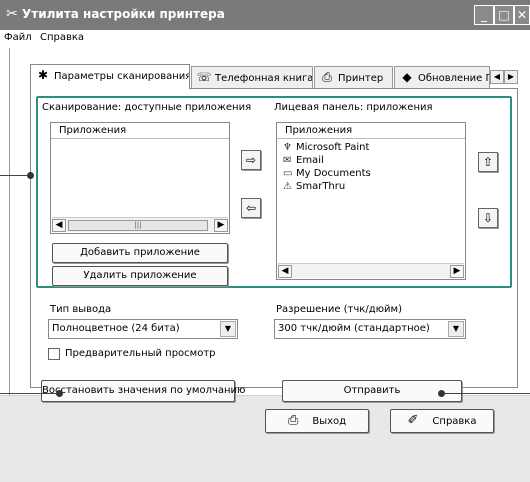 The width and height of the screenshot is (530, 482). Describe the element at coordinates (143, 391) in the screenshot. I see `restore-defaults-button: Восстановить значения по умолчанию` at that location.